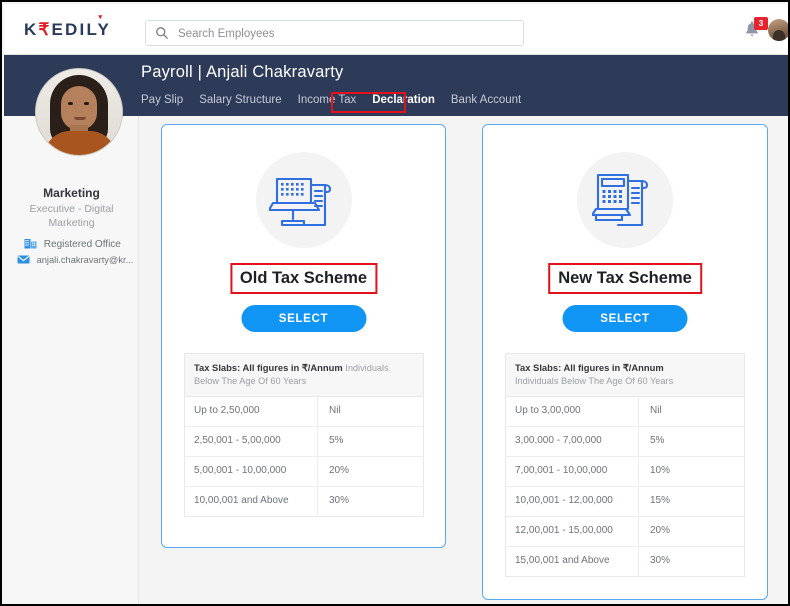 Image resolution: width=790 pixels, height=606 pixels. What do you see at coordinates (79, 112) in the screenshot?
I see `employee-avatar` at bounding box center [79, 112].